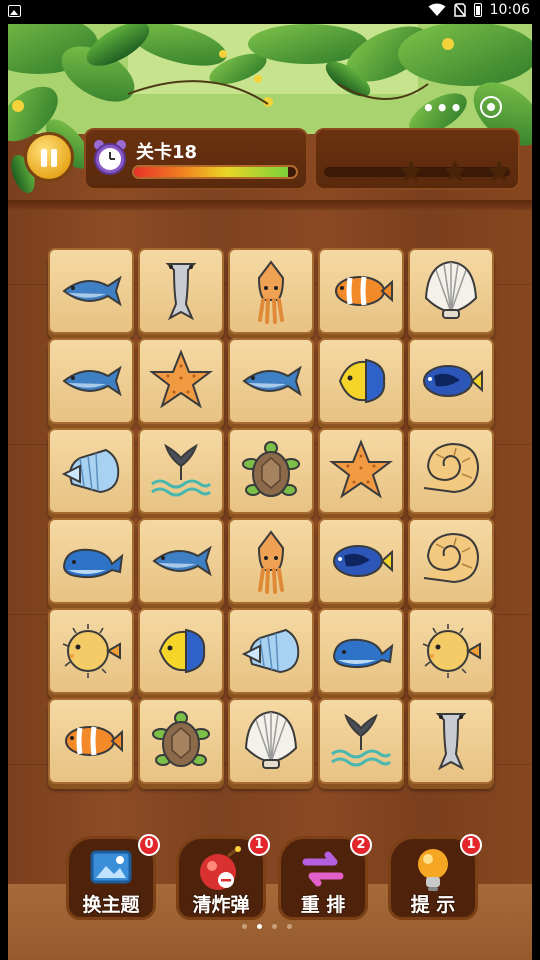 The image size is (540, 960). What do you see at coordinates (113, 885) in the screenshot?
I see `change-theme-button: 换主题 0` at bounding box center [113, 885].